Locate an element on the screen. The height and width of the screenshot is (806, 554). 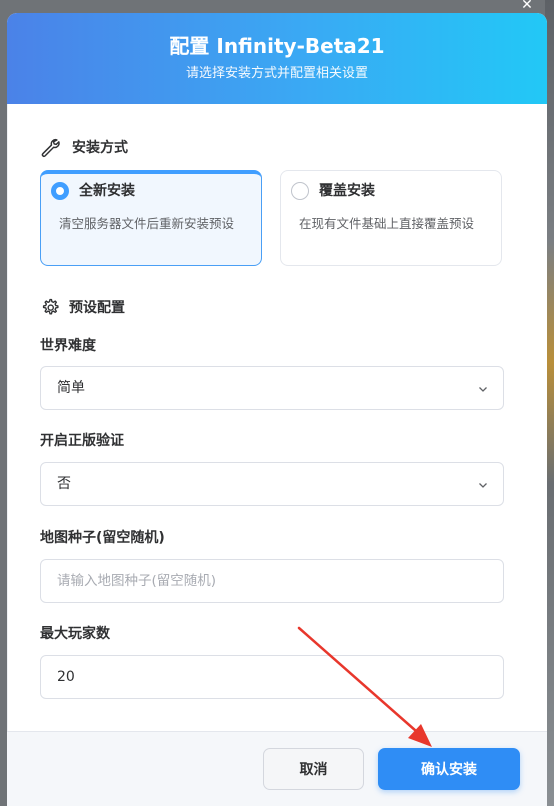
preset-title: 预设配置 is located at coordinates (97, 308).